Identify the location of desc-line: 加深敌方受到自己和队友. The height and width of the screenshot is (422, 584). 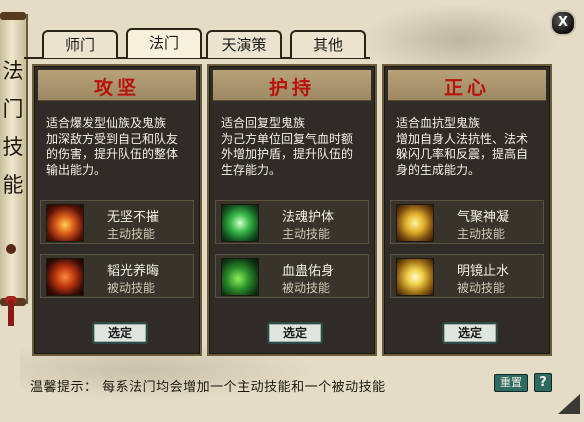
(112, 138).